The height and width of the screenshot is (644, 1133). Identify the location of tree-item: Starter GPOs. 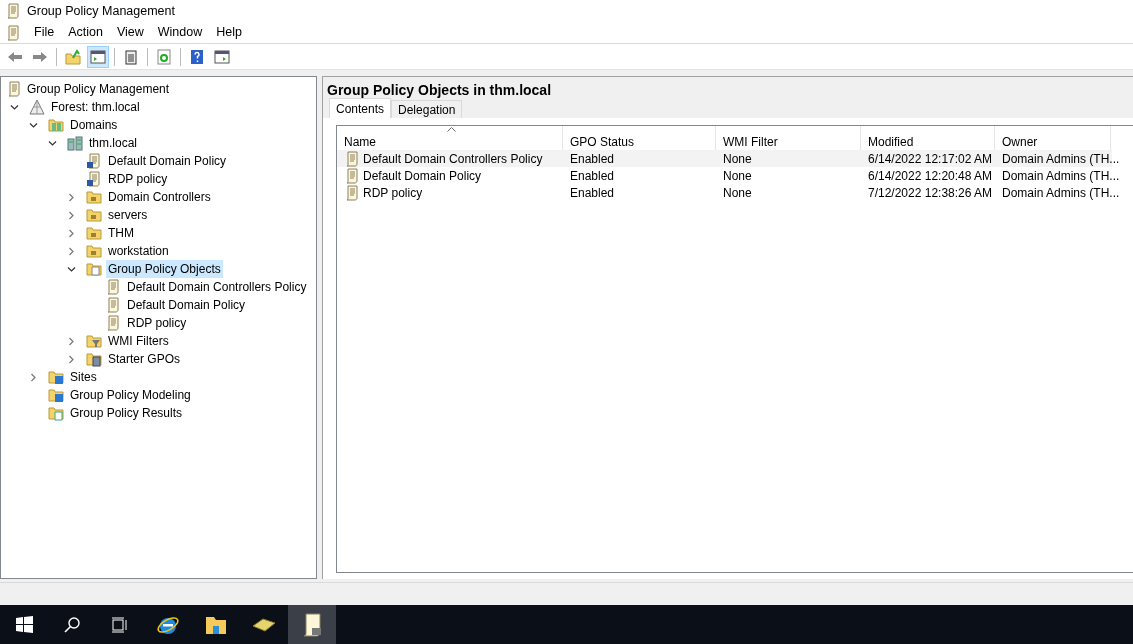
(144, 359).